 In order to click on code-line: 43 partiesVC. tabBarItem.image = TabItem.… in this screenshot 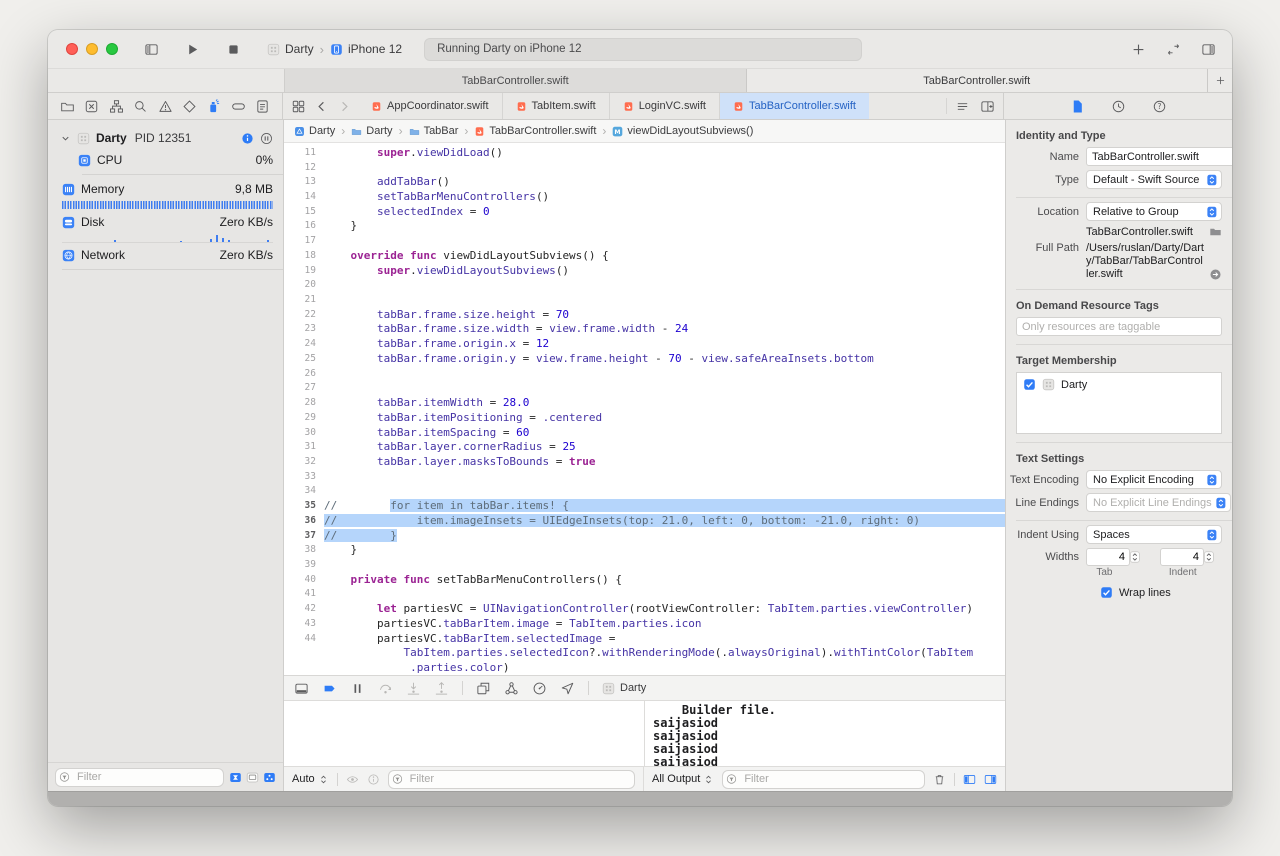, I will do `click(644, 623)`.